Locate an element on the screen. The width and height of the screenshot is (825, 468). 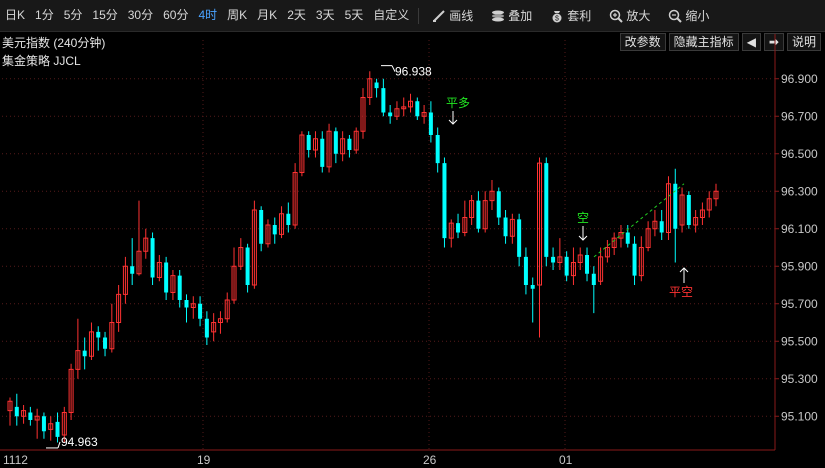
y-tick-label: 95.900 is located at coordinates (799, 266).